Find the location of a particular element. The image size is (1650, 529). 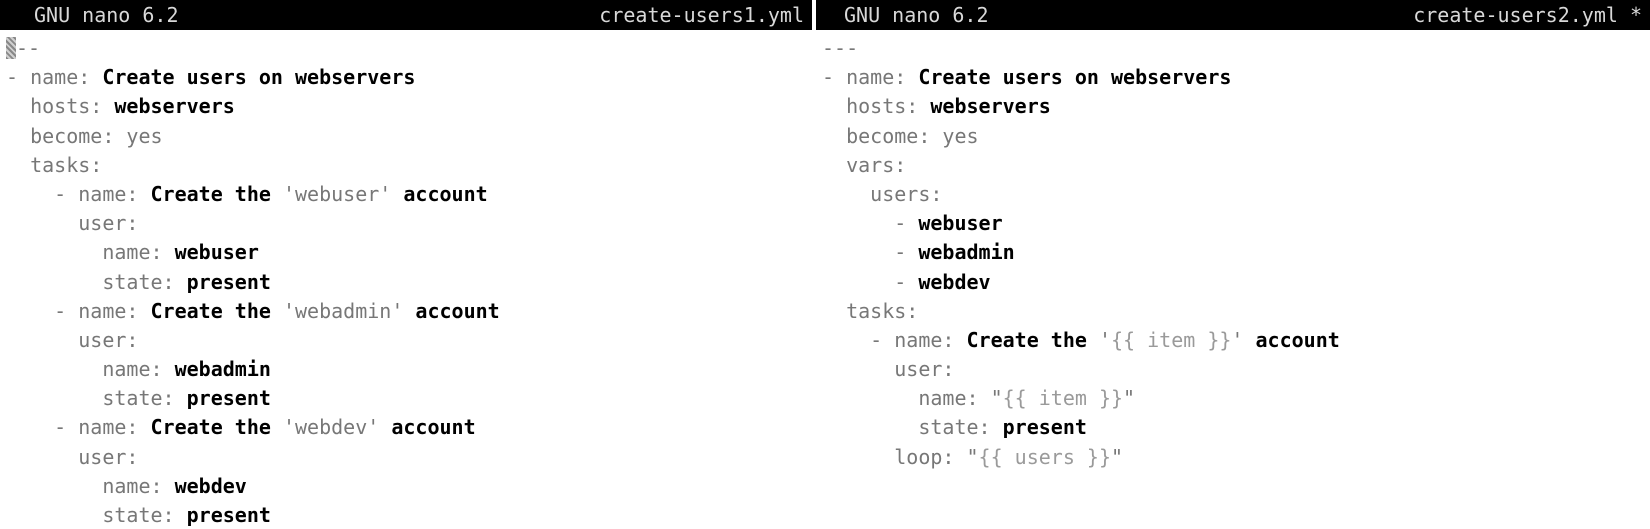

code-line: - name: Create the 'webdev' account is located at coordinates (409, 427).